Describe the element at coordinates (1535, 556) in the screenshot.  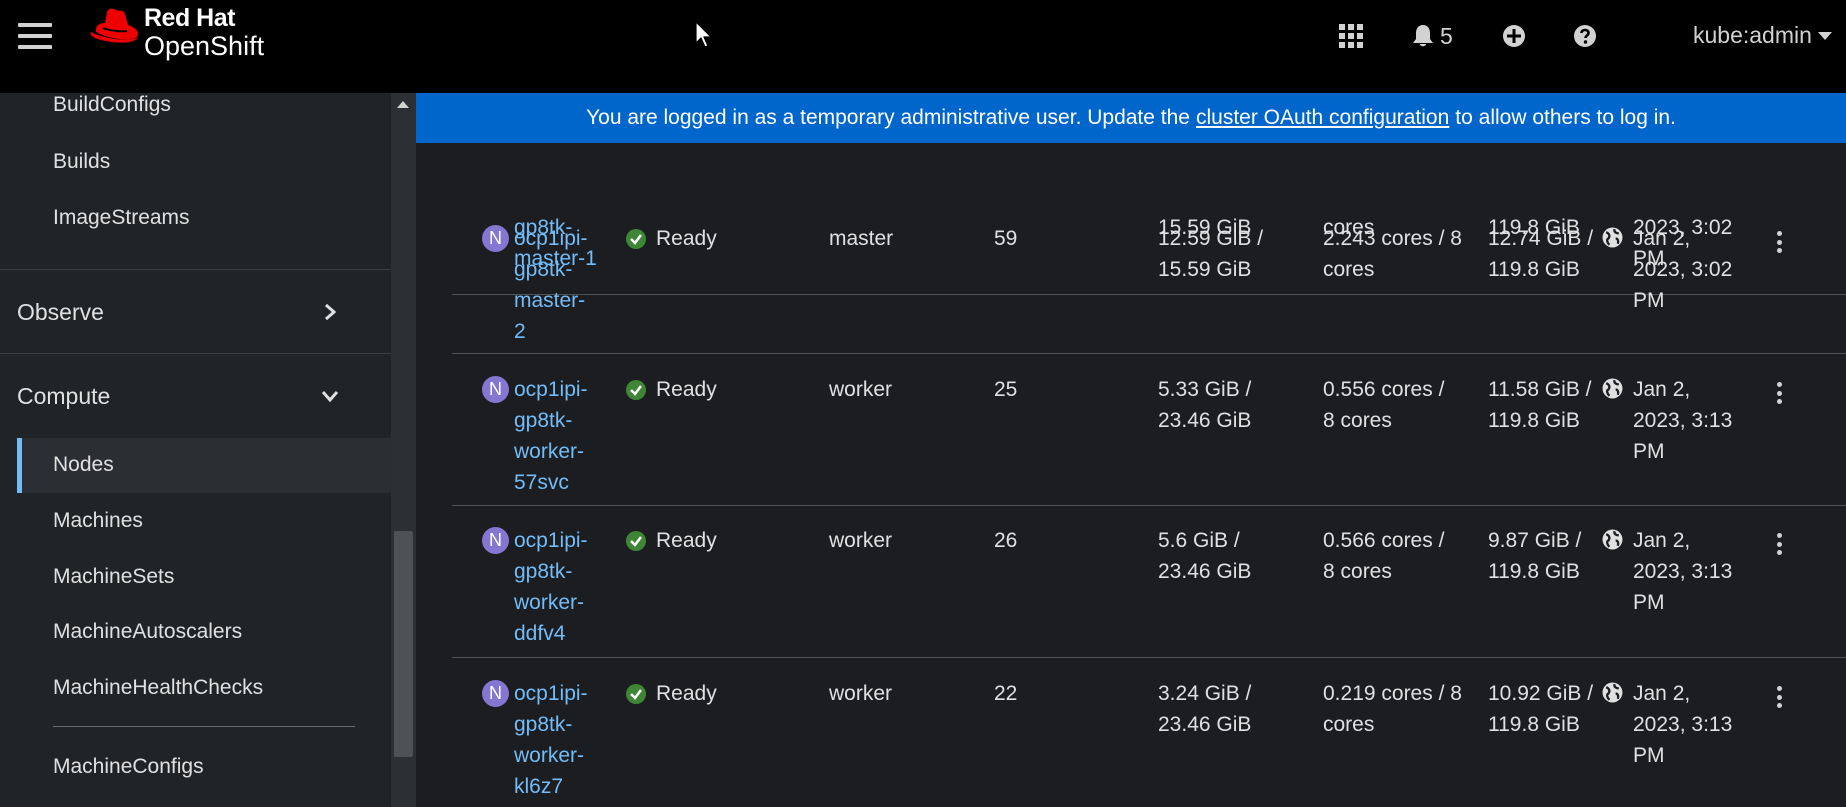
I see `filesystem-cell: 9.87 GiB / 119.8 GiB` at that location.